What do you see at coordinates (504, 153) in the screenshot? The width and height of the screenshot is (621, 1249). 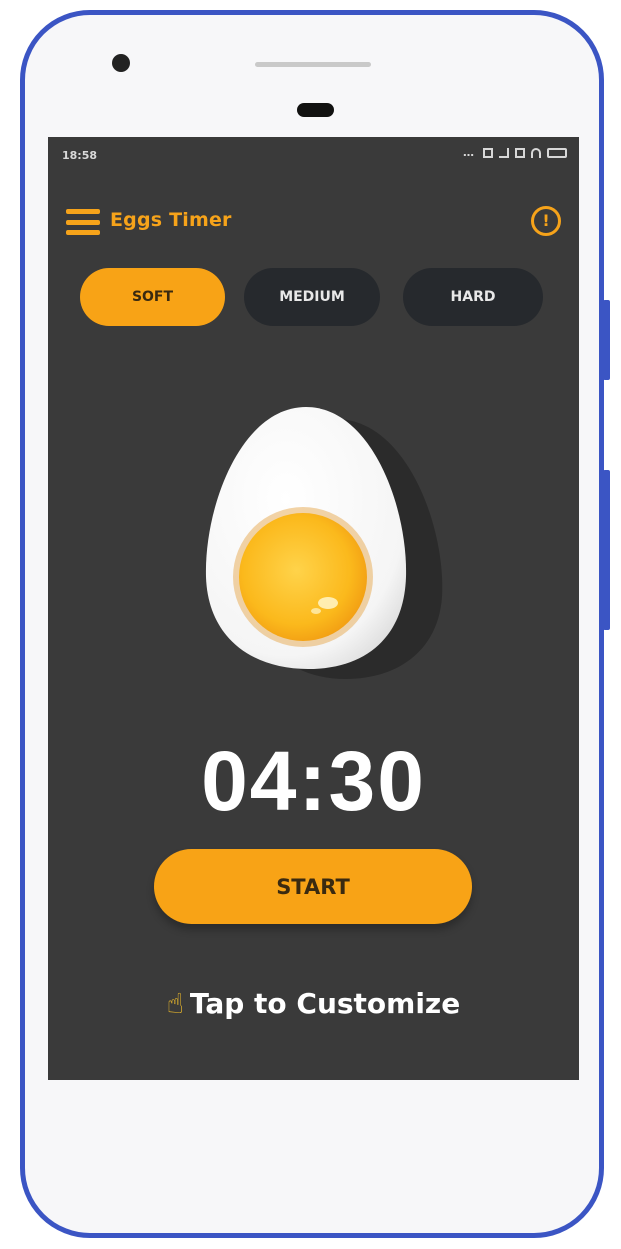 I see `signal-icon` at bounding box center [504, 153].